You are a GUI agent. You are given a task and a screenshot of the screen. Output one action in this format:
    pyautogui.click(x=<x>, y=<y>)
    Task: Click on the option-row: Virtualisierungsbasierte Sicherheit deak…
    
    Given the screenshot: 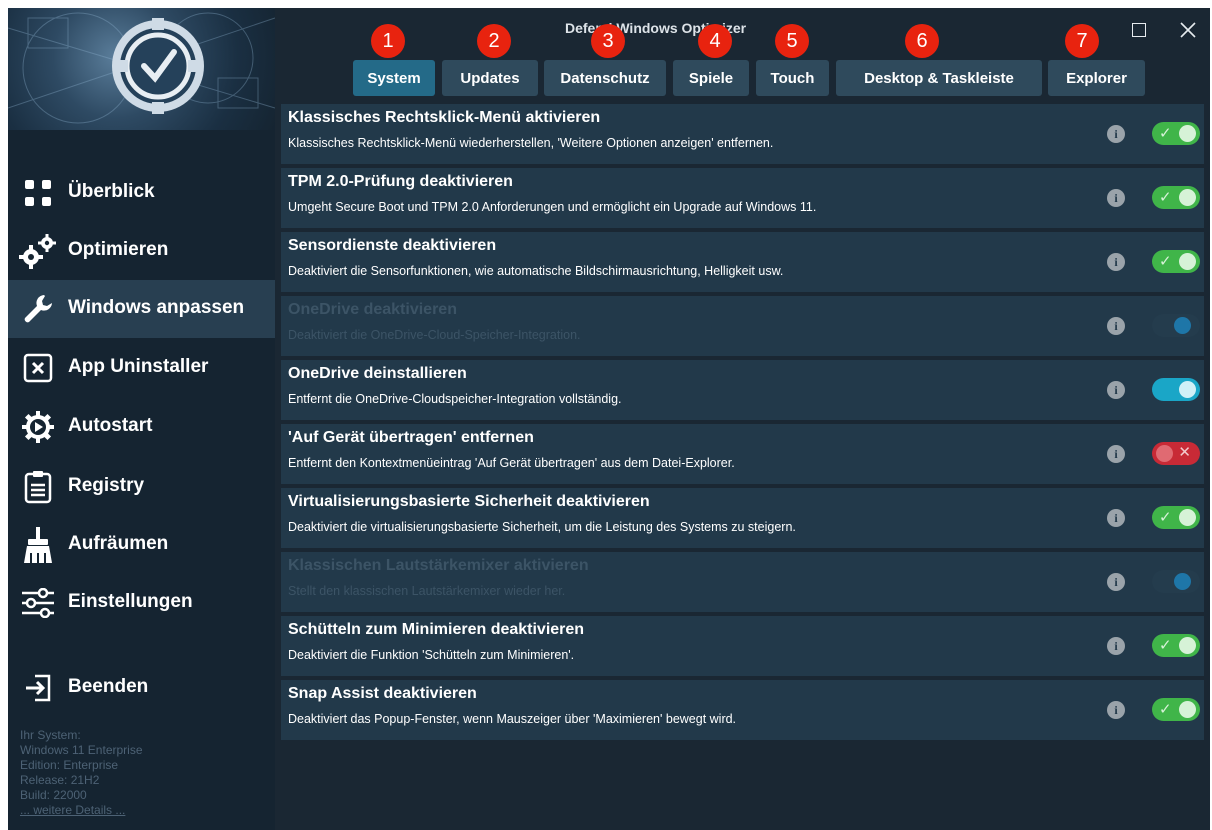 What is the action you would take?
    pyautogui.click(x=742, y=518)
    